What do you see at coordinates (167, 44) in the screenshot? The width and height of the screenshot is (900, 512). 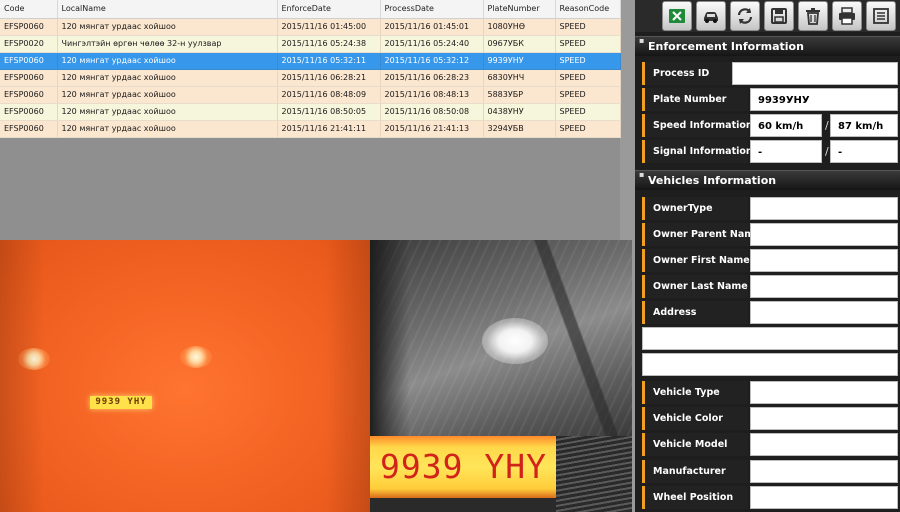 I see `cell-local-name: Чингэлтэйн өргөн чөлөө 32-н уулзвар` at bounding box center [167, 44].